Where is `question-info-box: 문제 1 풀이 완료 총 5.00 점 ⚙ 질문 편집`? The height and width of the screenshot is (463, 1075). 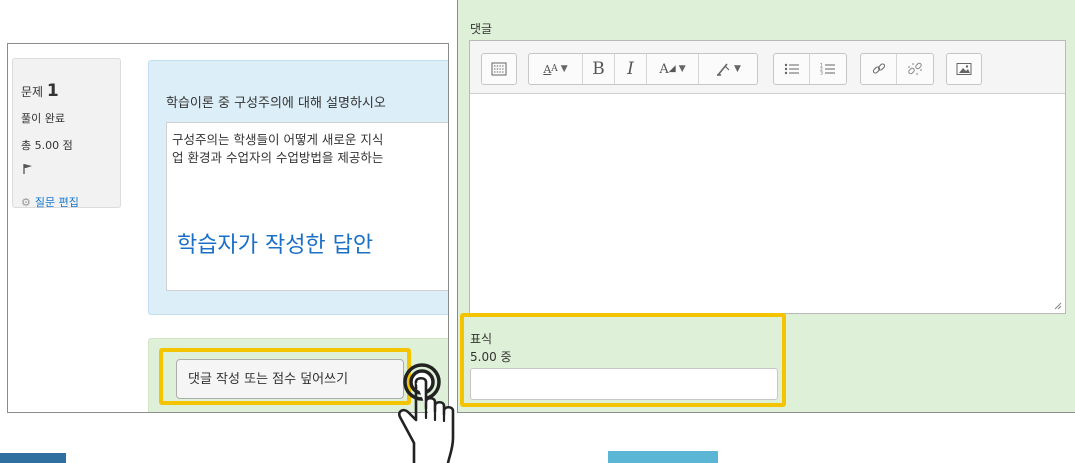 question-info-box: 문제 1 풀이 완료 총 5.00 점 ⚙ 질문 편집 is located at coordinates (66, 134).